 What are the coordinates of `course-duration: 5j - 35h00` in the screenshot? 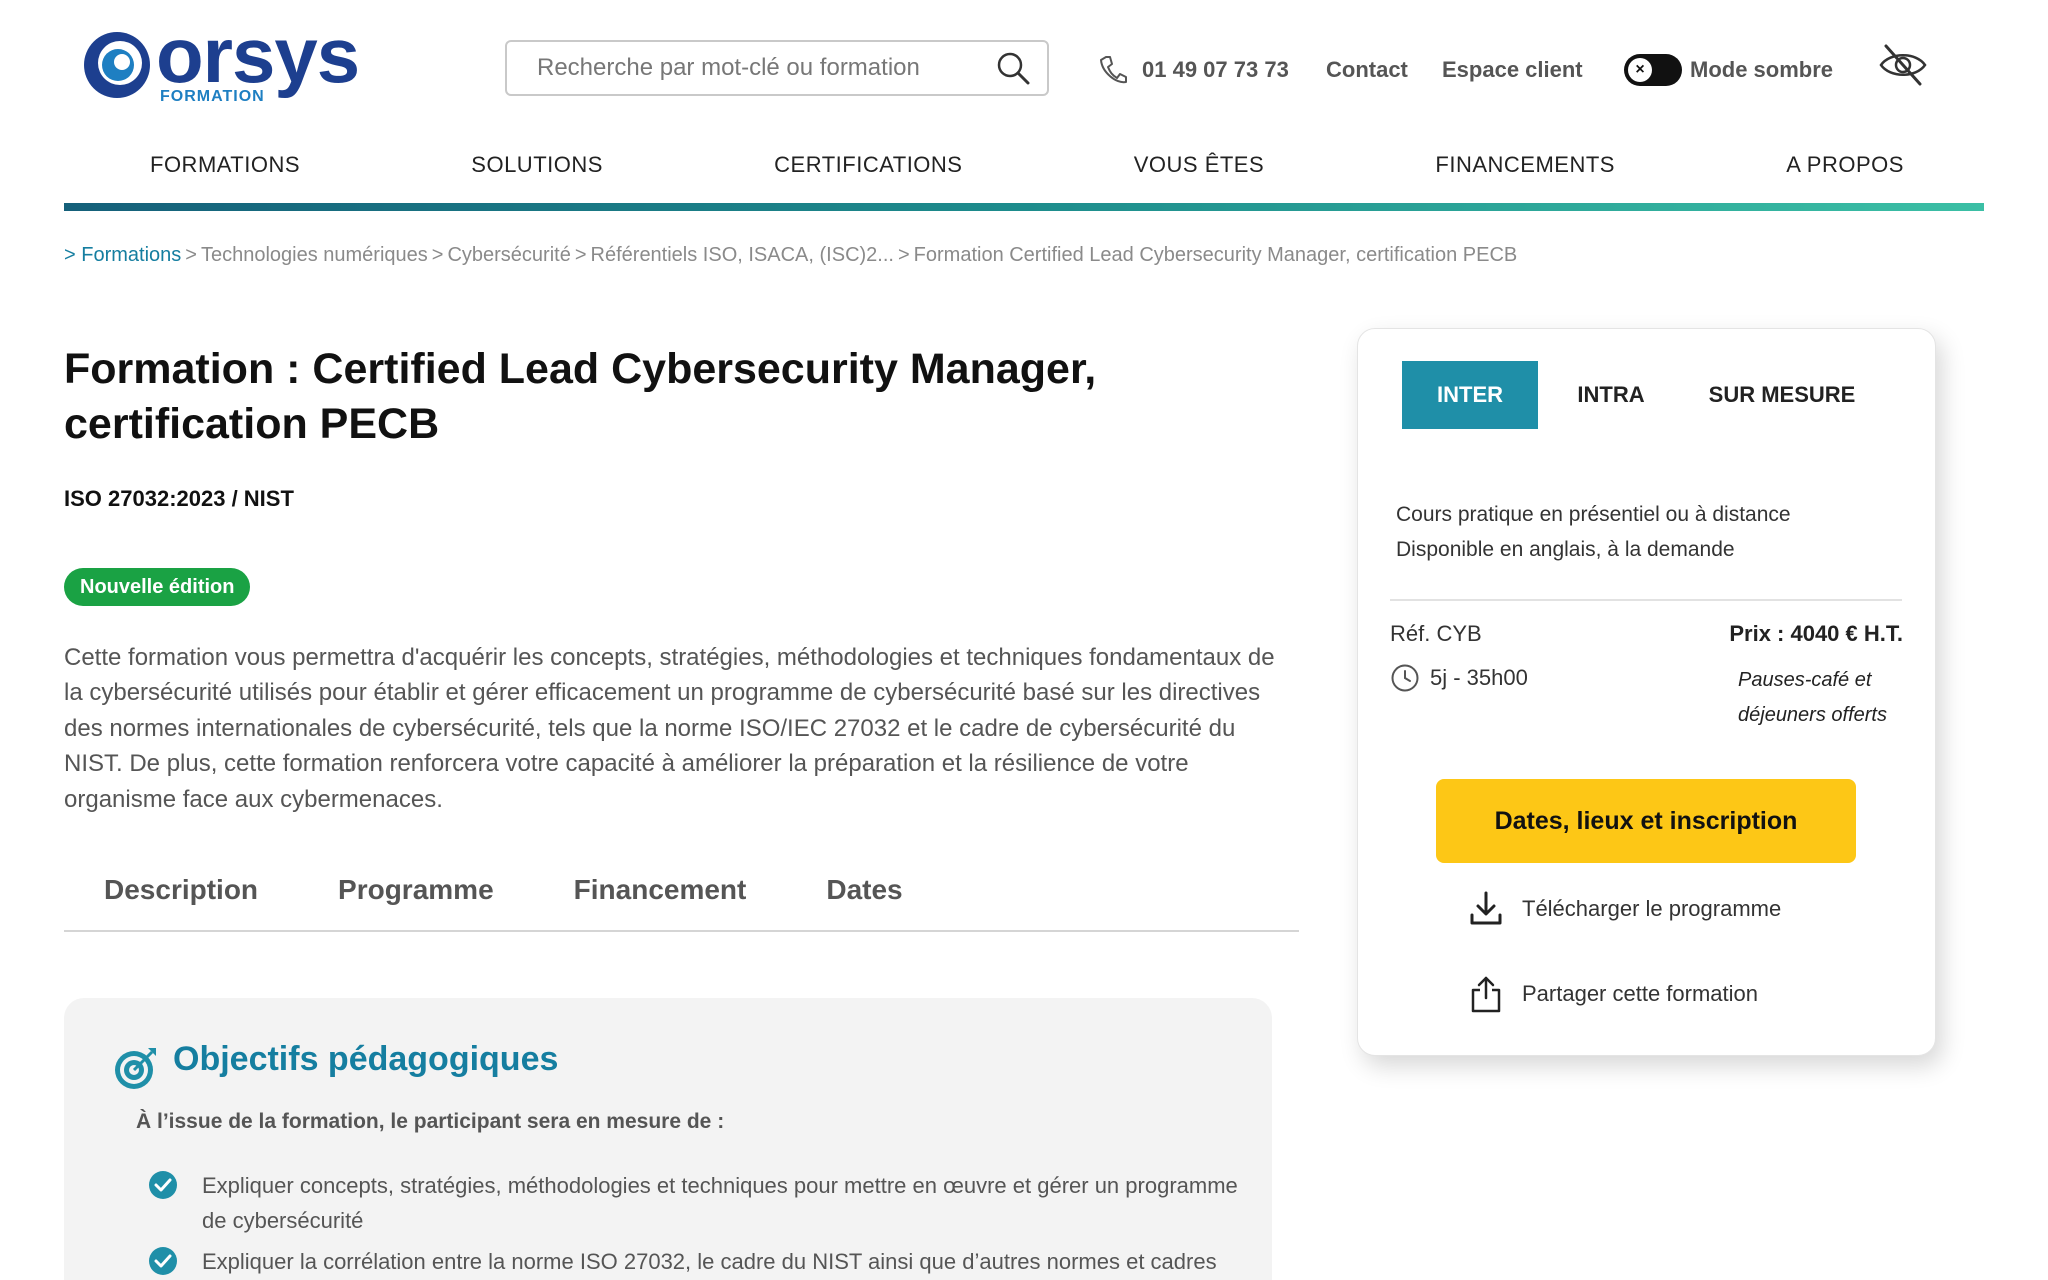 It's located at (1459, 678).